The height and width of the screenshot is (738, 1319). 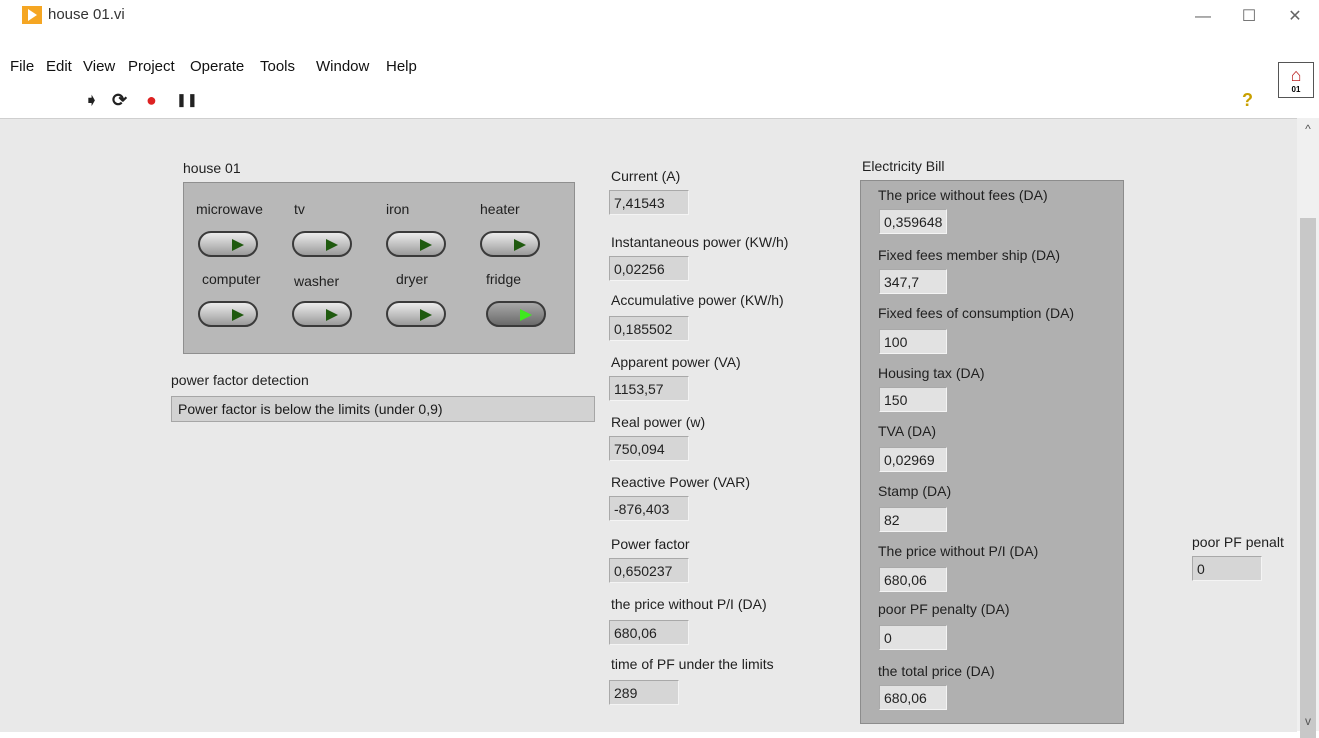 What do you see at coordinates (416, 244) in the screenshot?
I see `iron-toggle` at bounding box center [416, 244].